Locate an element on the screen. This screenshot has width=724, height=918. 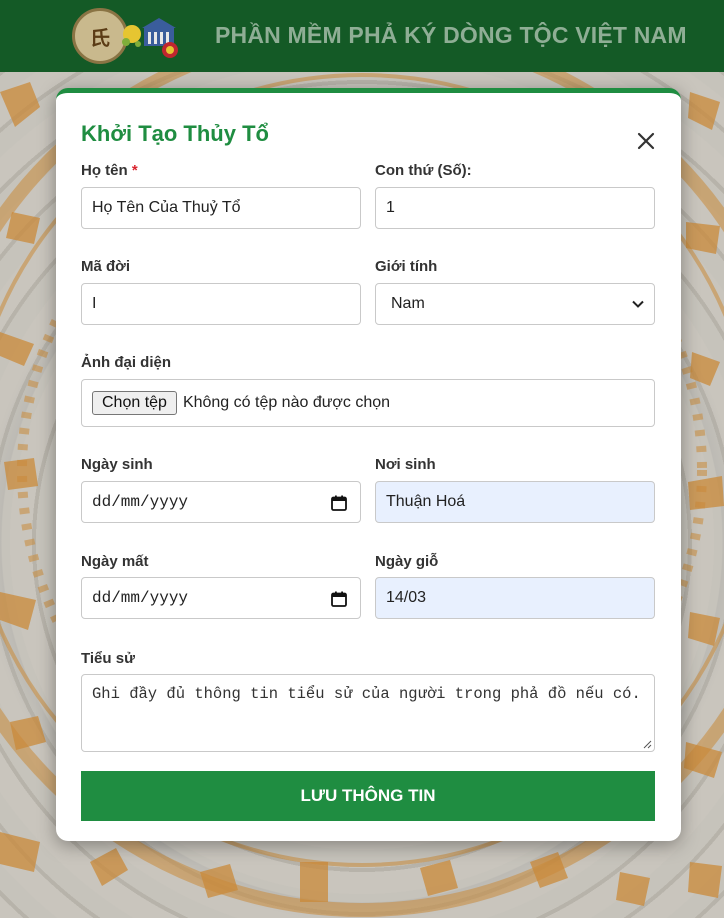
memorial-day-label: Ngày giỗ is located at coordinates (407, 561).